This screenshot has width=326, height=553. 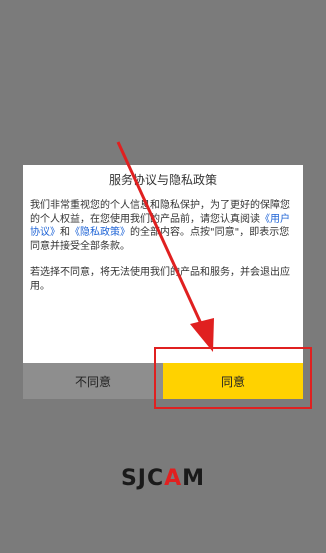 I want to click on dialog-paragraph-2: 若选择不同意，将无法使用我们的产品和服务，并会退出应用。, so click(x=160, y=279).